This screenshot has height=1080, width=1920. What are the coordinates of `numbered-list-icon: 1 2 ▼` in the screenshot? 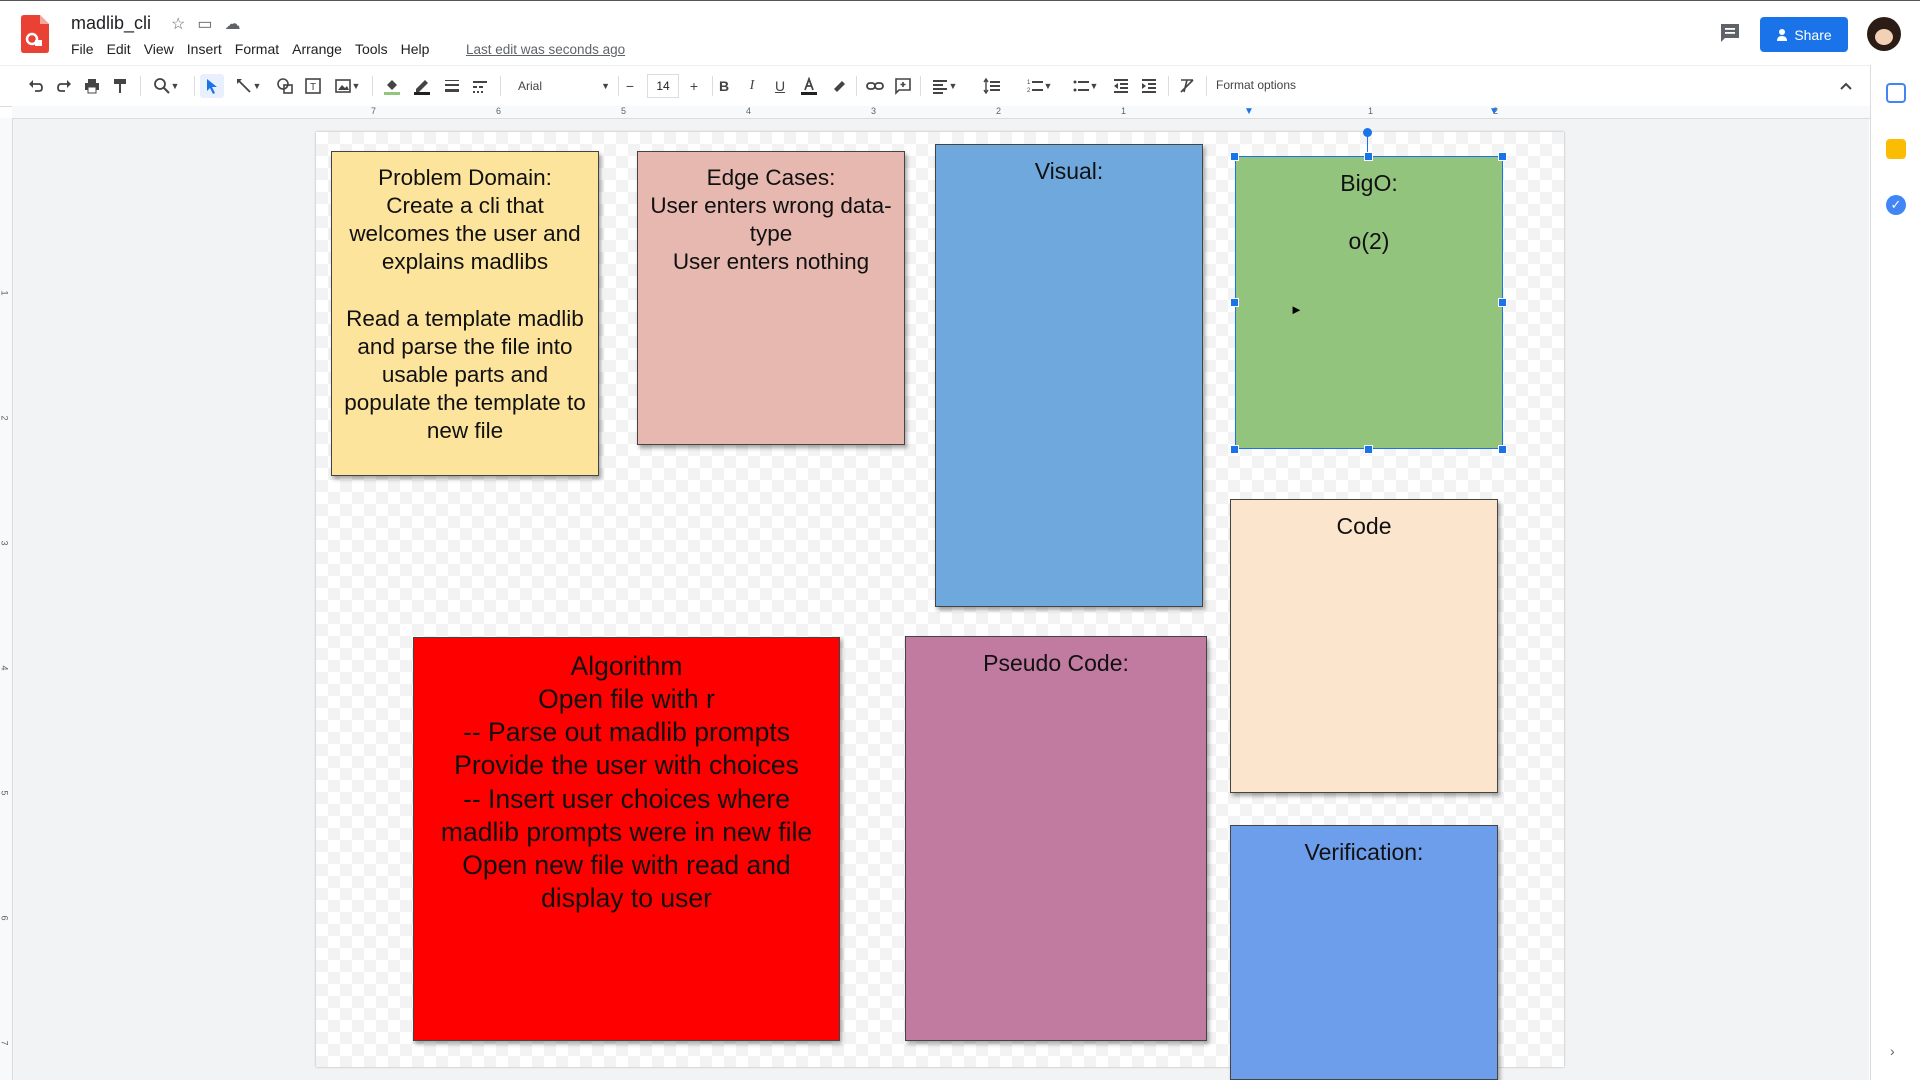 It's located at (1039, 86).